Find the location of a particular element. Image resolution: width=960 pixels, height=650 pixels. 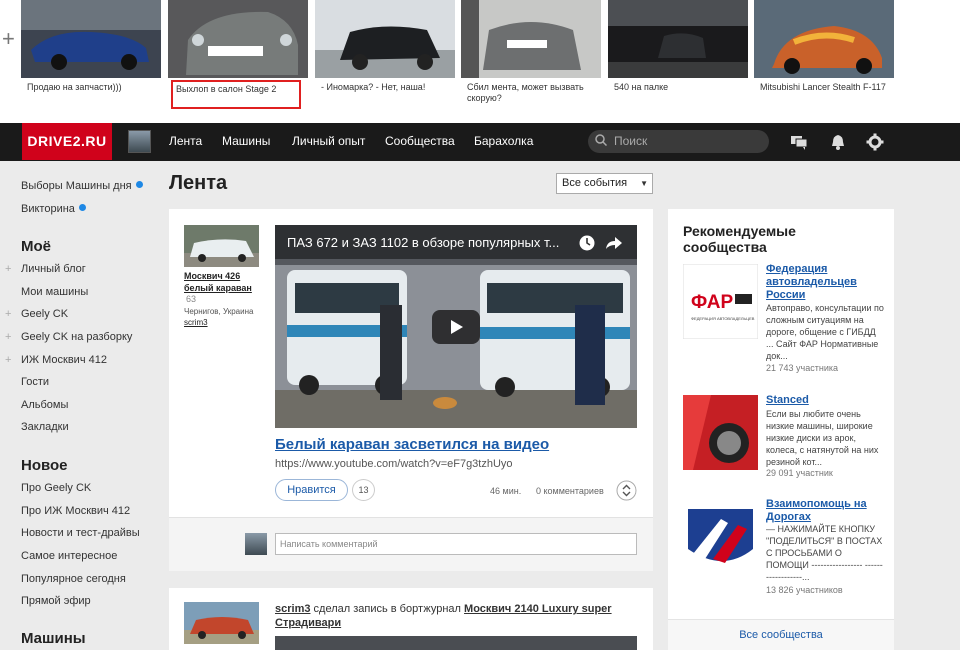

share-icon is located at coordinates (614, 243).